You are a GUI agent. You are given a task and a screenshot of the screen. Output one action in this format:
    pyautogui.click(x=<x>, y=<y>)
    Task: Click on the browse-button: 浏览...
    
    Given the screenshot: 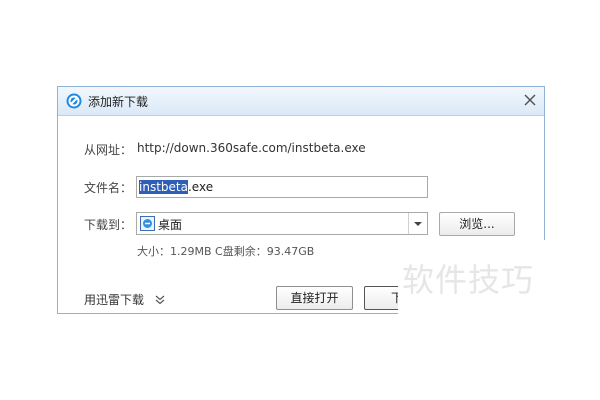 What is the action you would take?
    pyautogui.click(x=477, y=224)
    